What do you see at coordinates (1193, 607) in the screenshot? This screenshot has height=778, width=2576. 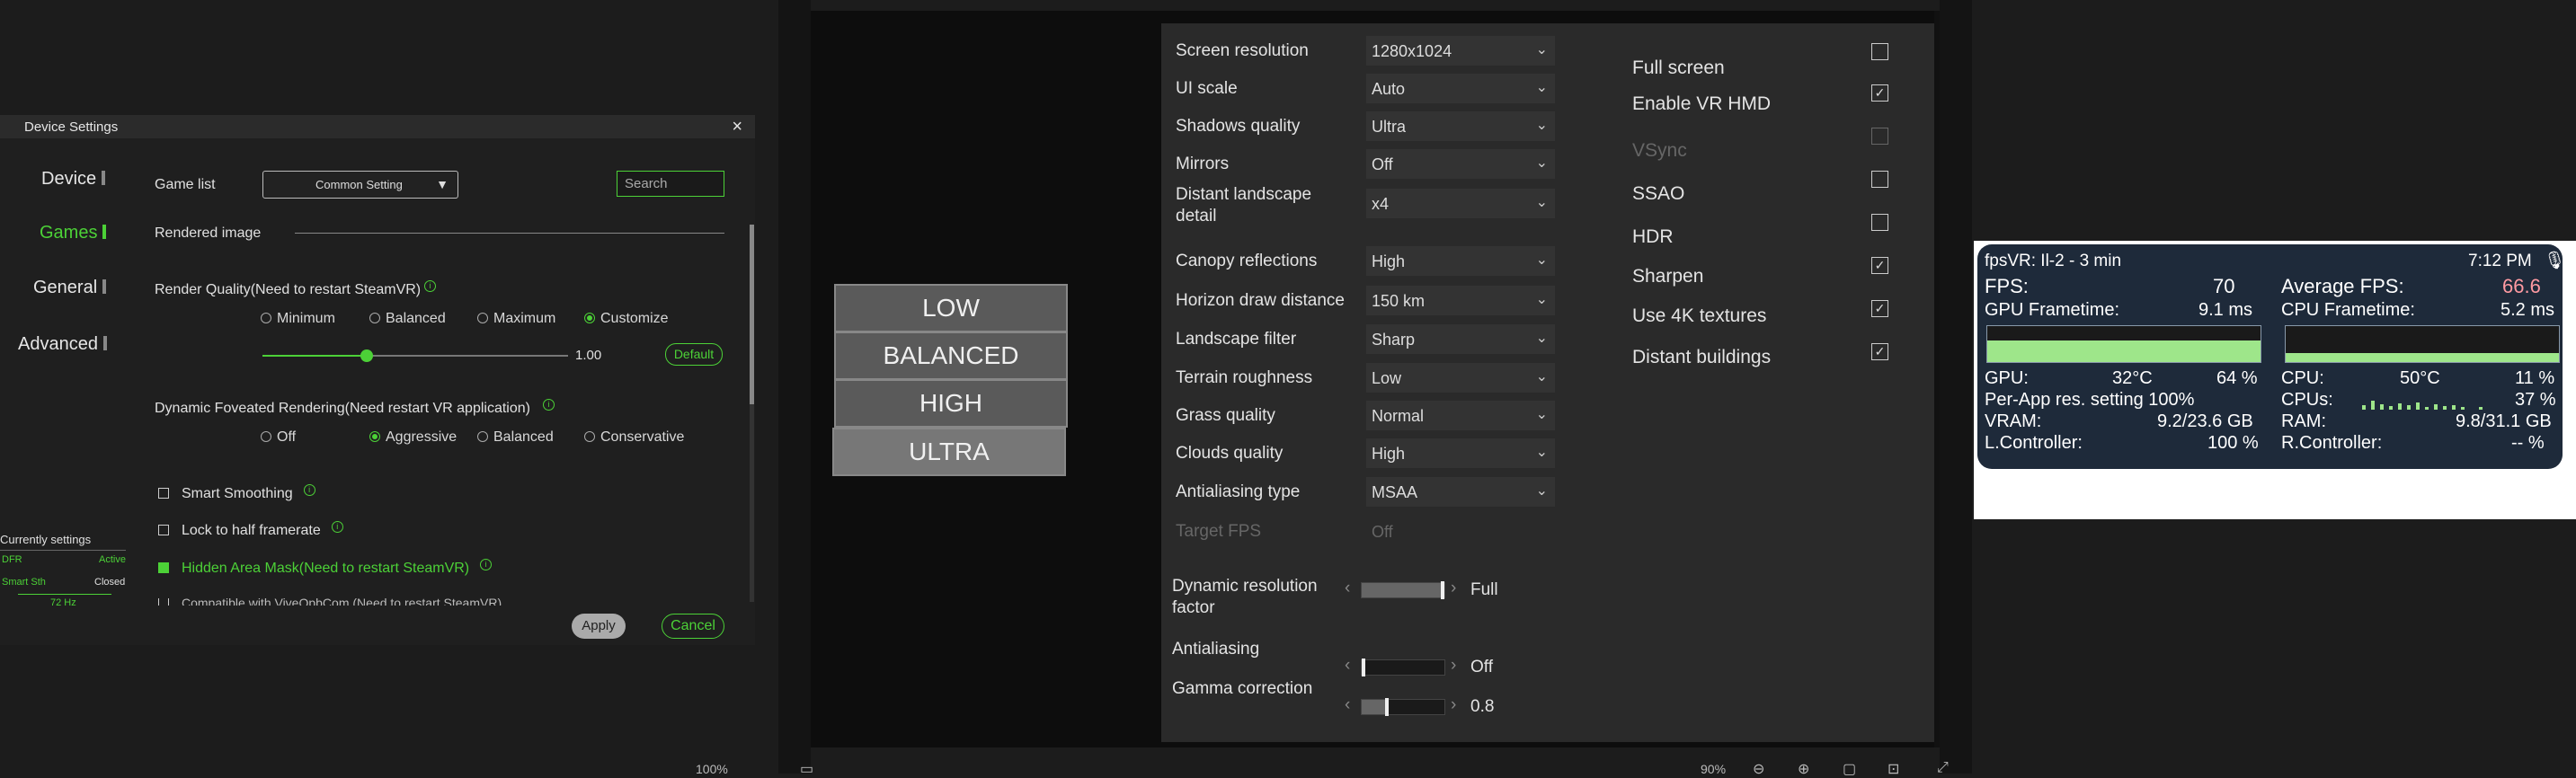 I see `slider-label-line2: factor` at bounding box center [1193, 607].